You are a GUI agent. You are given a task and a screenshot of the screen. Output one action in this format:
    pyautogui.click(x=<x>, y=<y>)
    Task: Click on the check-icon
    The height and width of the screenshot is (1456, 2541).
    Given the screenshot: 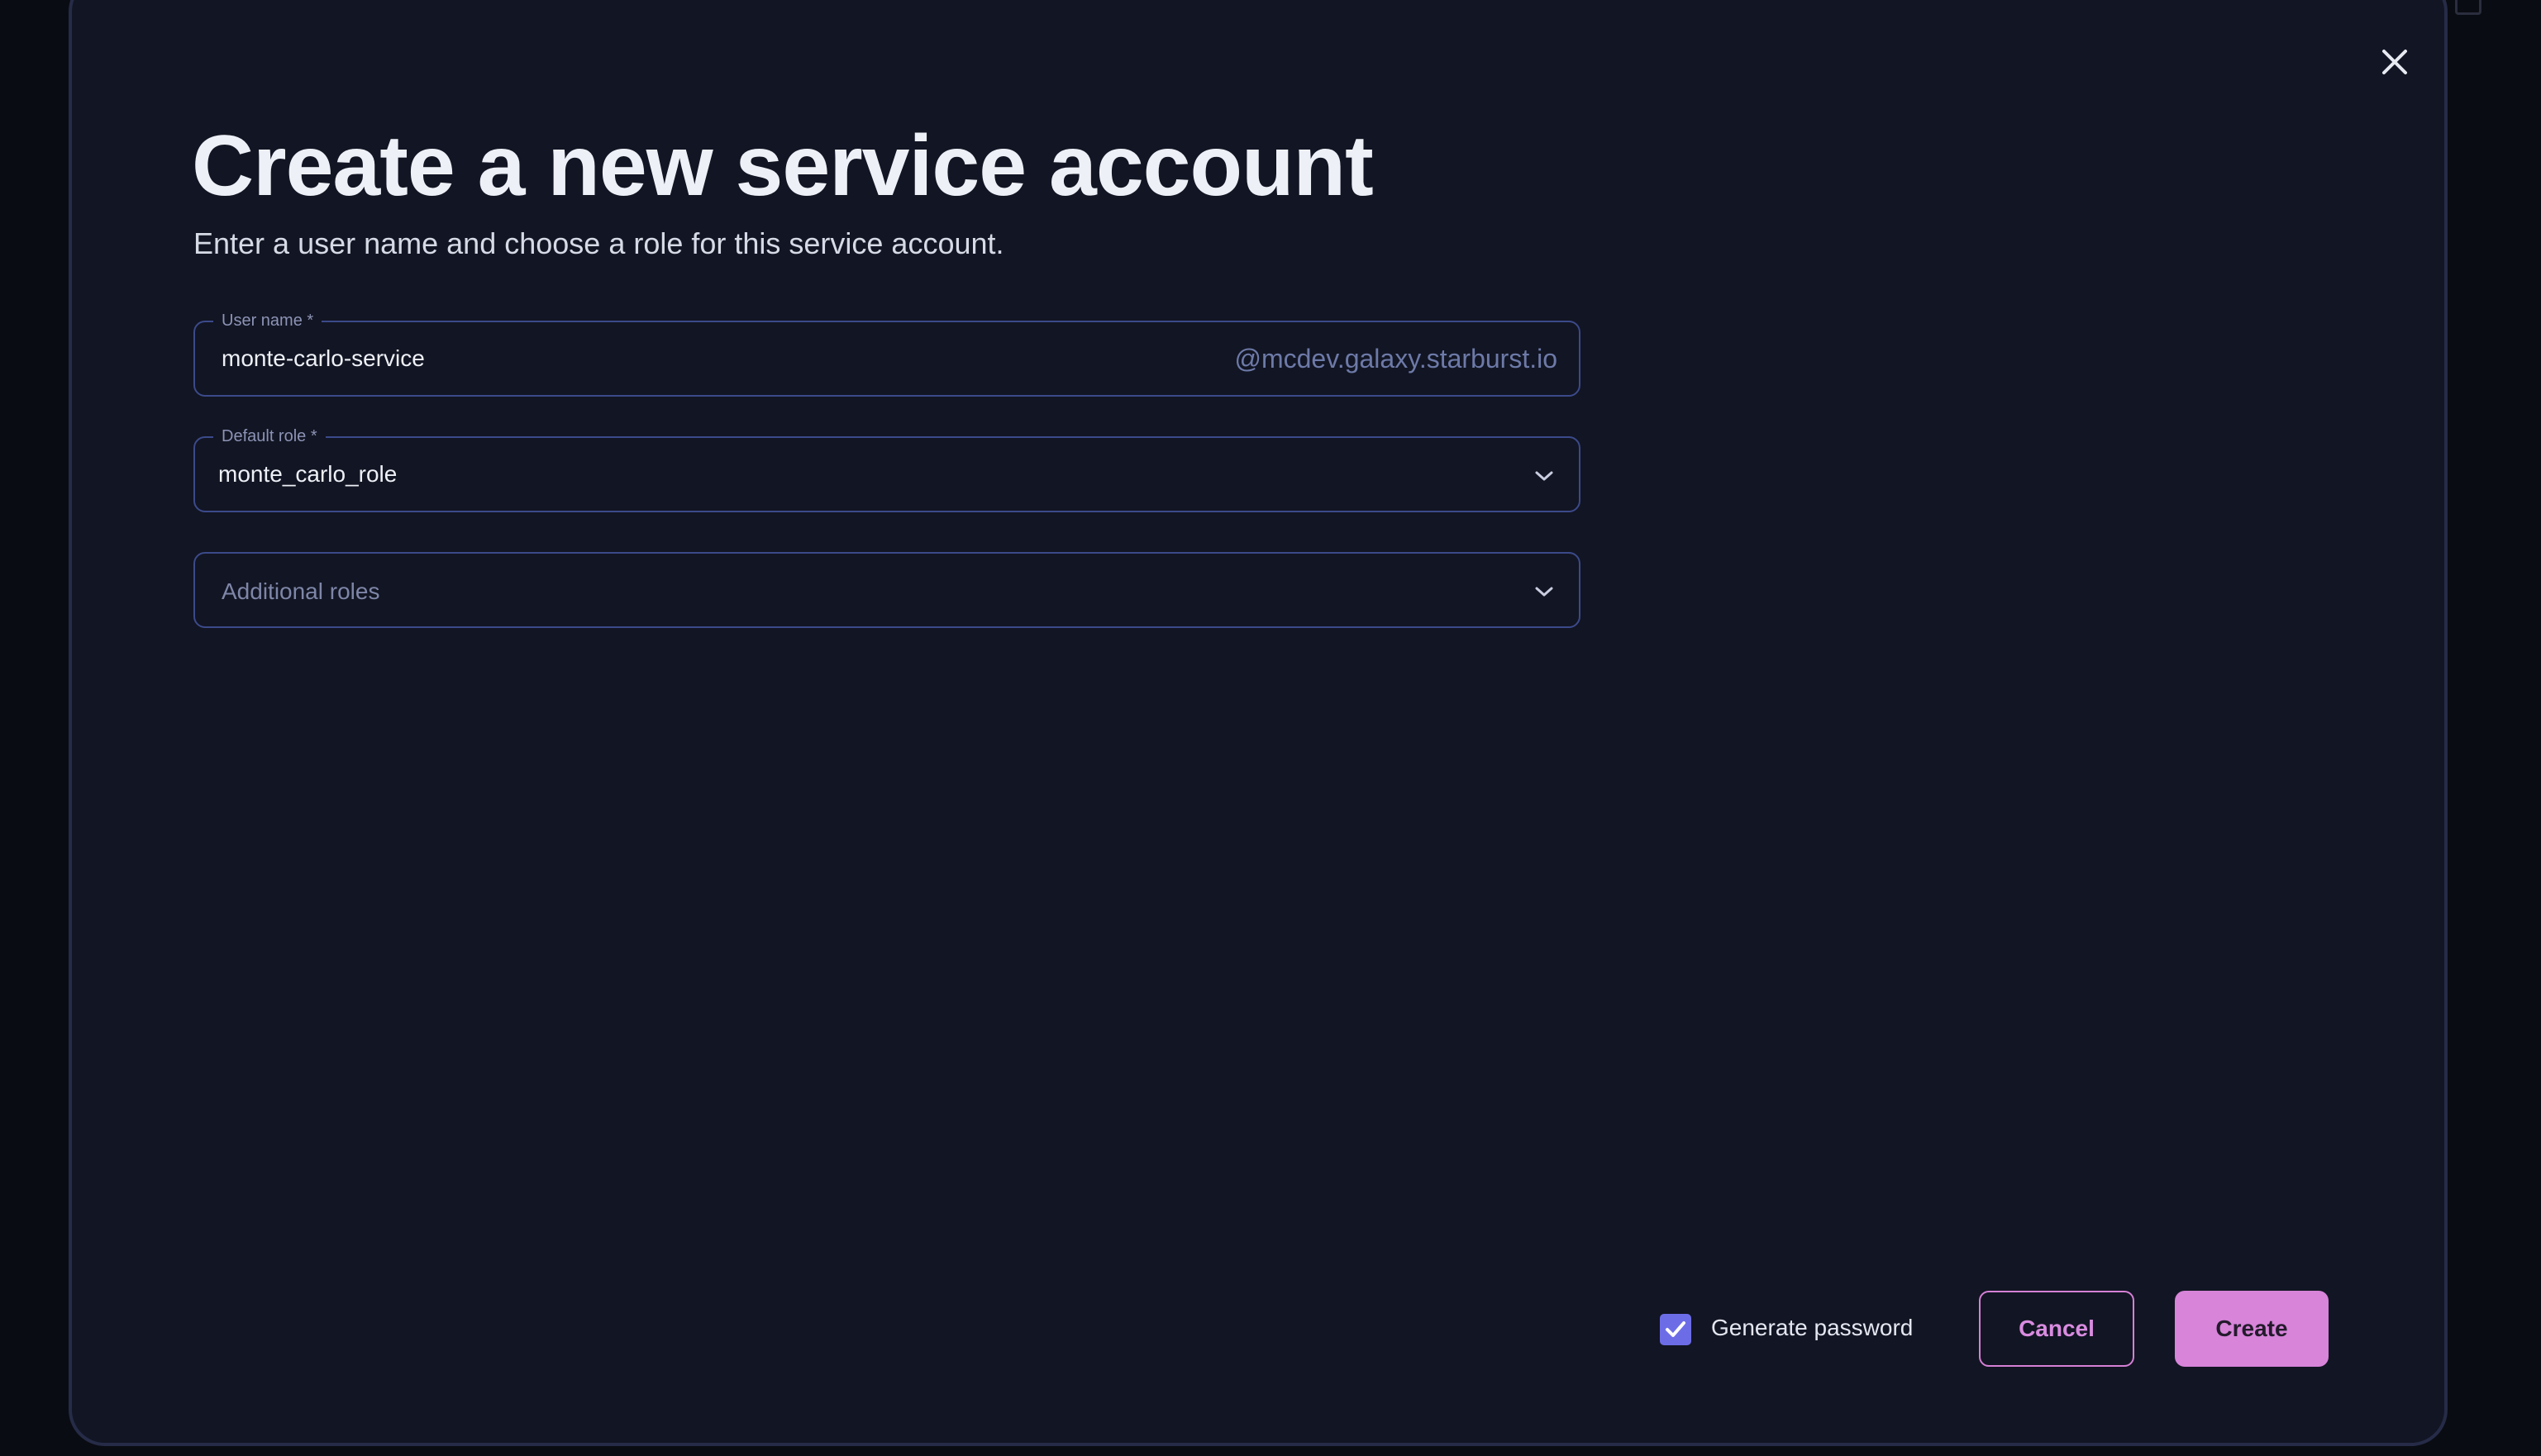 What is the action you would take?
    pyautogui.click(x=1676, y=1329)
    